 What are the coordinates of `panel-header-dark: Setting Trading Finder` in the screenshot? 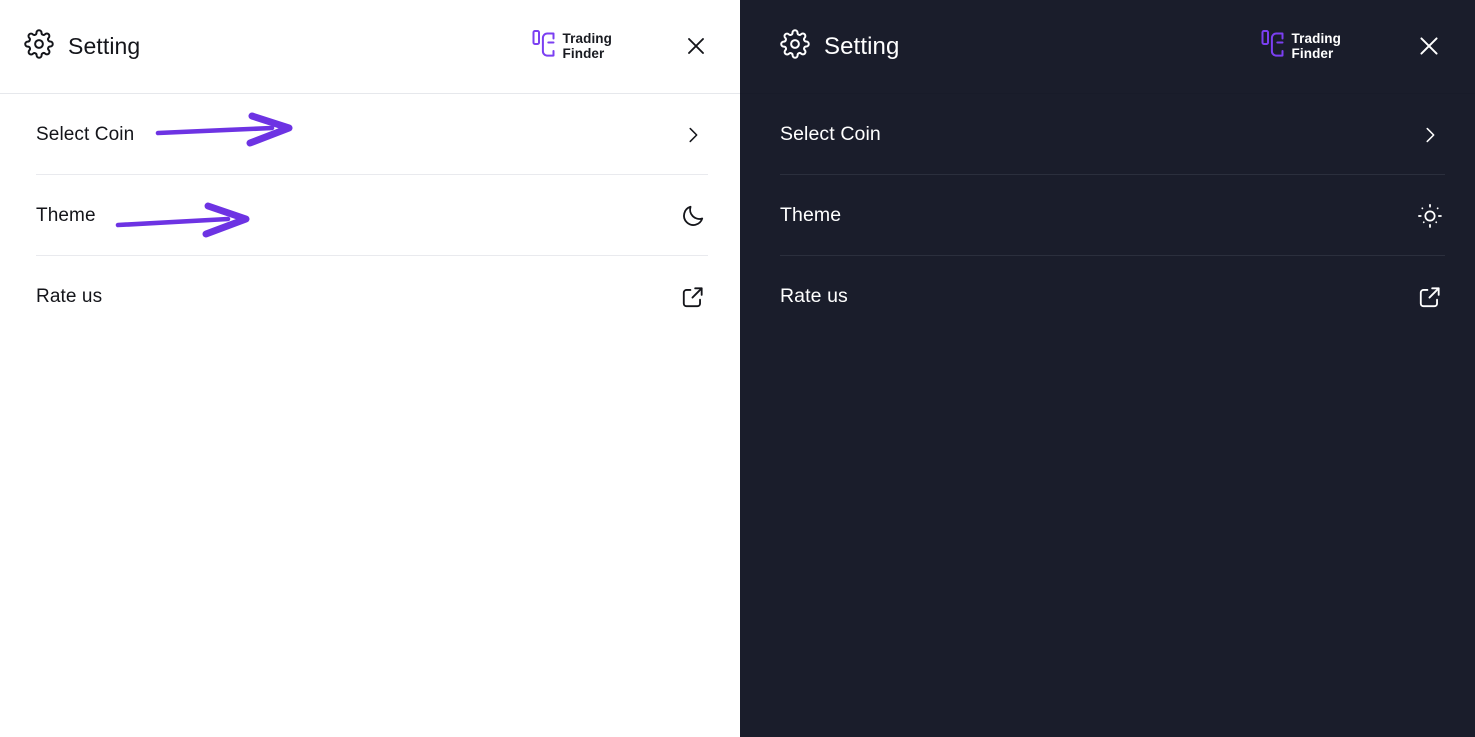 It's located at (1107, 47).